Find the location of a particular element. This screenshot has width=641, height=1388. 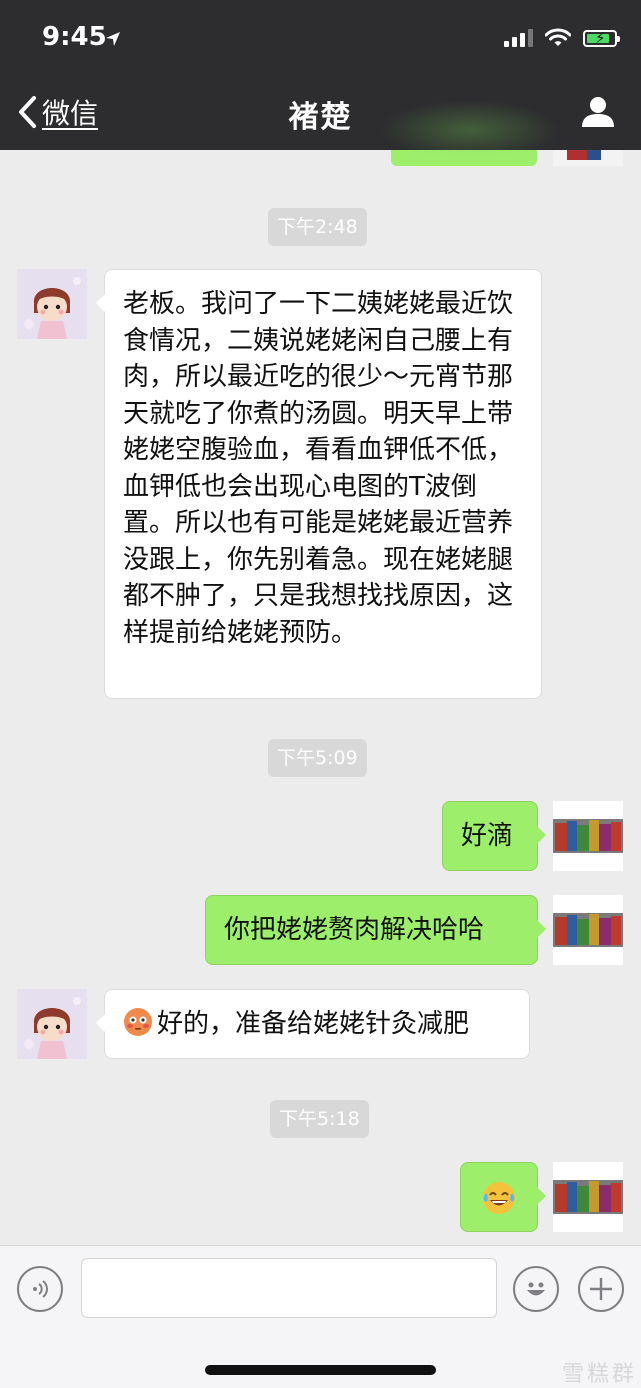

outgoing-message-bubble: 你把姥姥赘肉解决哈哈 is located at coordinates (375, 930).